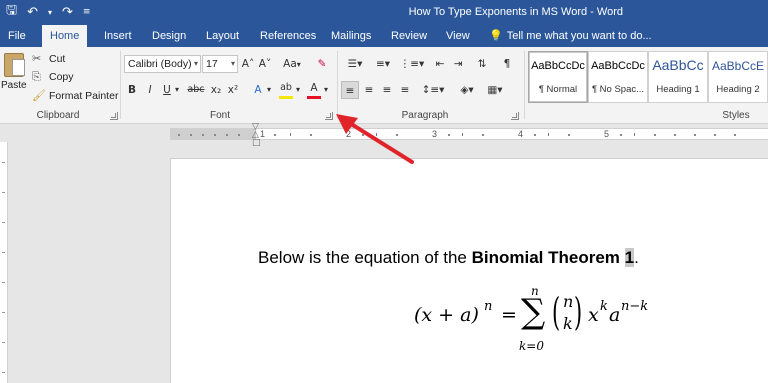 This screenshot has height=383, width=768. I want to click on font-name-combo: Calibri (Body) ▾, so click(162, 64).